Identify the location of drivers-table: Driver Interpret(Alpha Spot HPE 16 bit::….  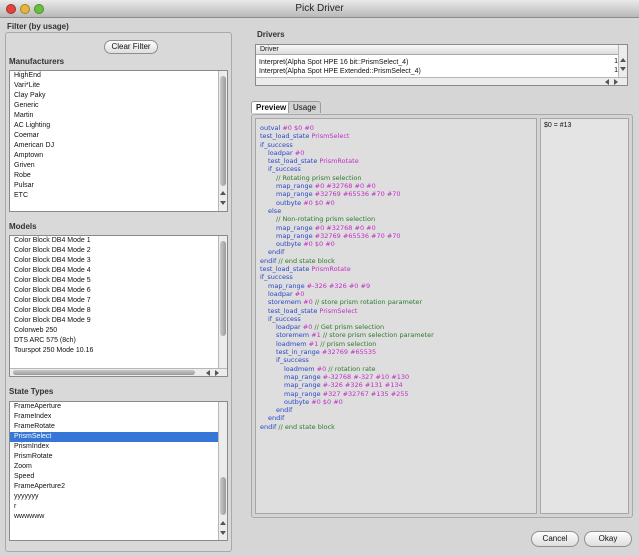
(441, 65).